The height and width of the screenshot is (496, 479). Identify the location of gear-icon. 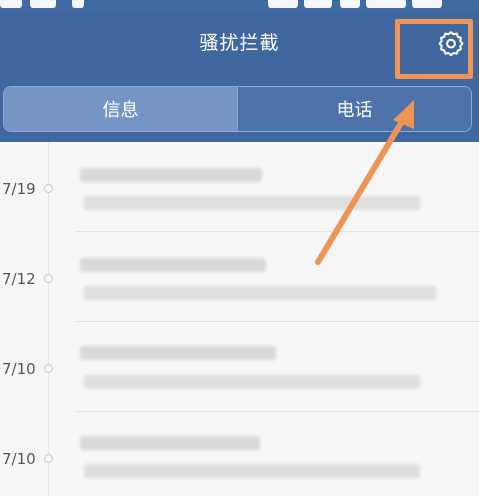
(451, 44).